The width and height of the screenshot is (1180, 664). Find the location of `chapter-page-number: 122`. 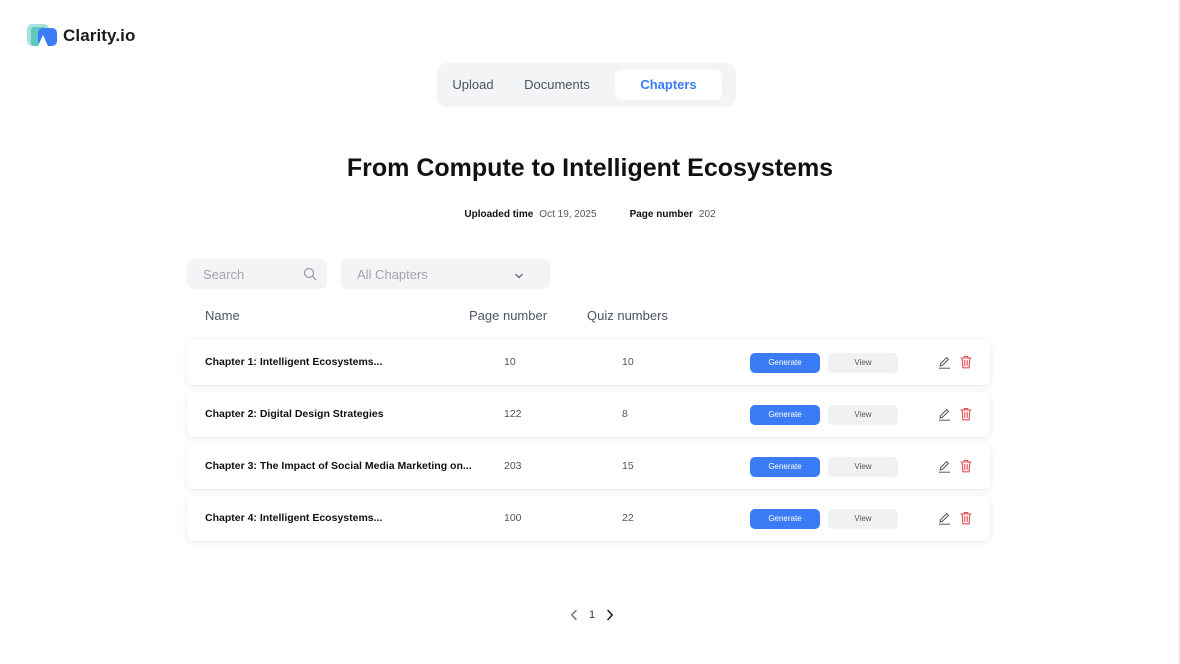

chapter-page-number: 122 is located at coordinates (513, 414).